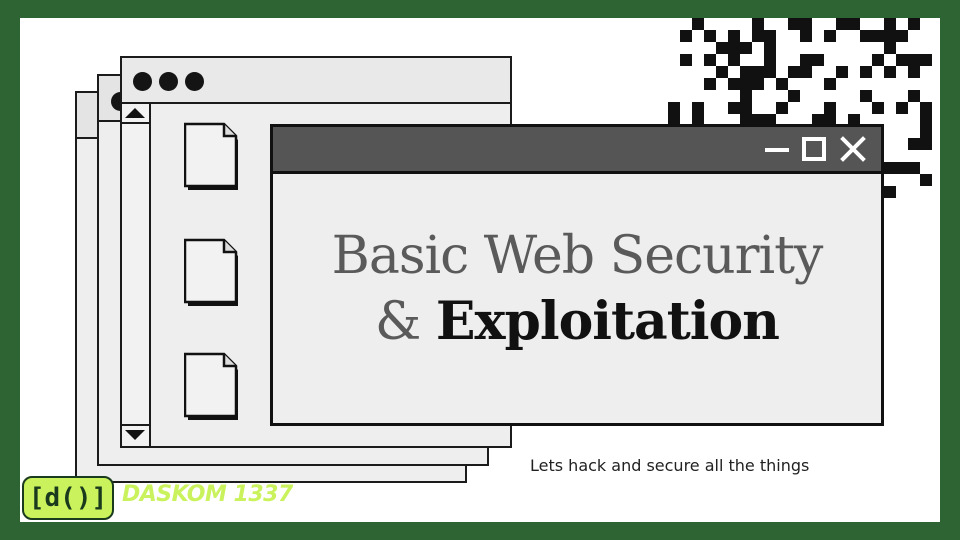 This screenshot has height=540, width=960. I want to click on scrollbar, so click(136, 275).